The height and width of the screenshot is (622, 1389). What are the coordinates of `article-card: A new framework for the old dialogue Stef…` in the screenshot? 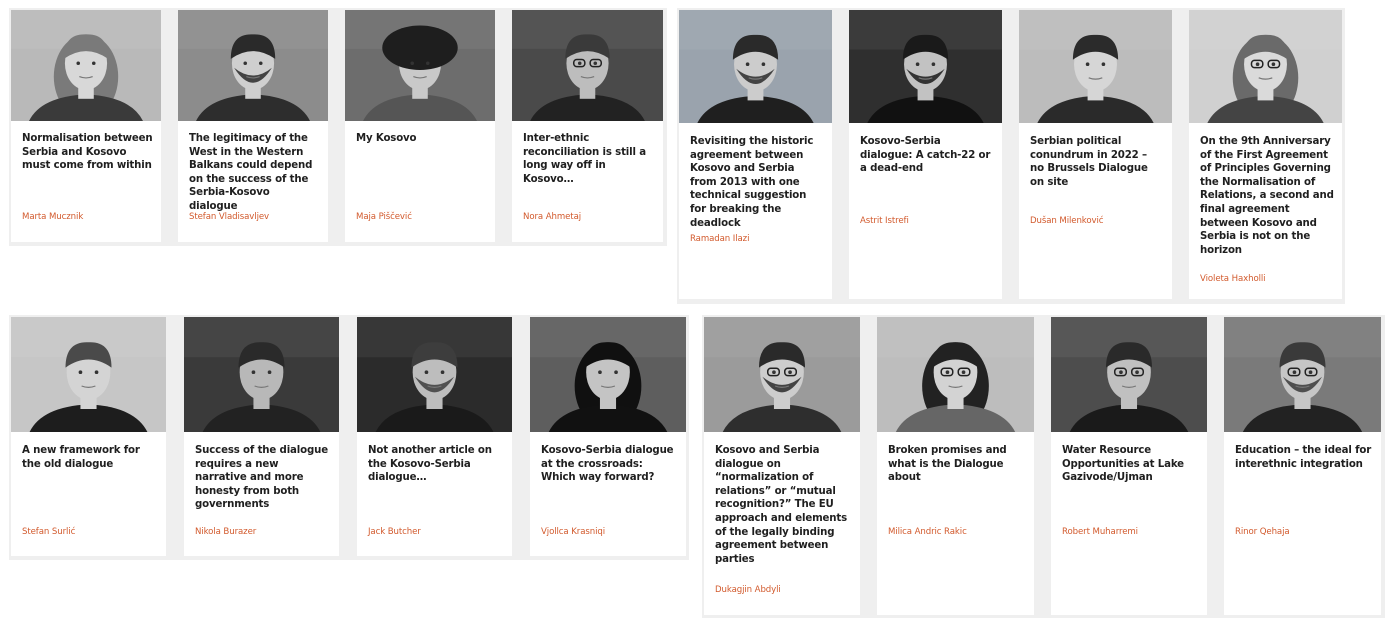 It's located at (88, 436).